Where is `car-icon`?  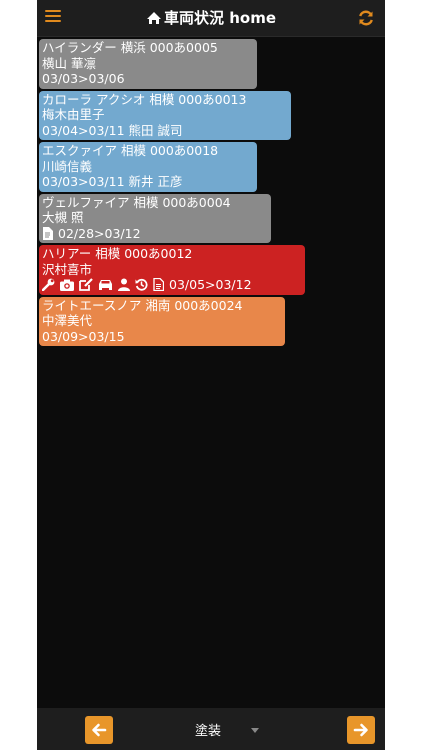 car-icon is located at coordinates (105, 285).